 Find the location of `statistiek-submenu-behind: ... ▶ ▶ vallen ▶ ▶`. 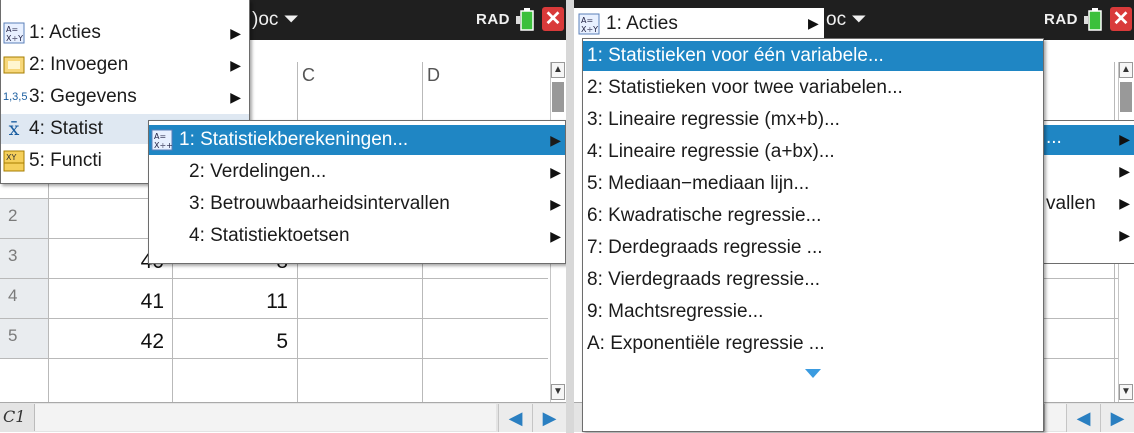

statistiek-submenu-behind: ... ▶ ▶ vallen ▶ ▶ is located at coordinates (1089, 192).